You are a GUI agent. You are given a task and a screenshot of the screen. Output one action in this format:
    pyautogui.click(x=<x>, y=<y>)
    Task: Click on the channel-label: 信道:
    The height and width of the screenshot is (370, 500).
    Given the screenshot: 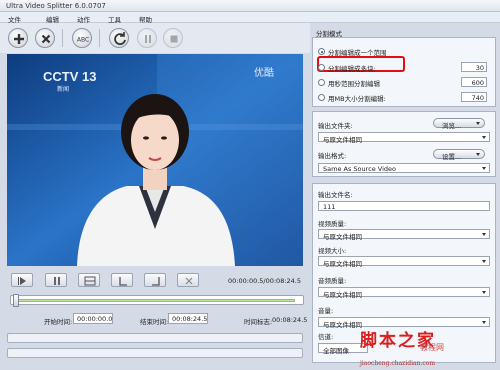 What is the action you would take?
    pyautogui.click(x=326, y=337)
    